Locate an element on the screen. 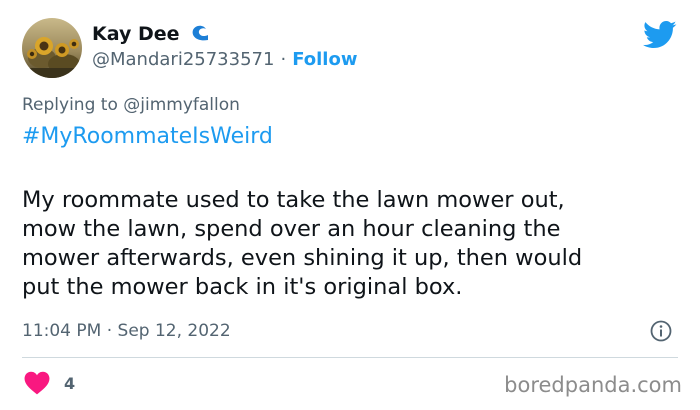 This screenshot has width=700, height=410. twitter-bird-icon is located at coordinates (660, 35).